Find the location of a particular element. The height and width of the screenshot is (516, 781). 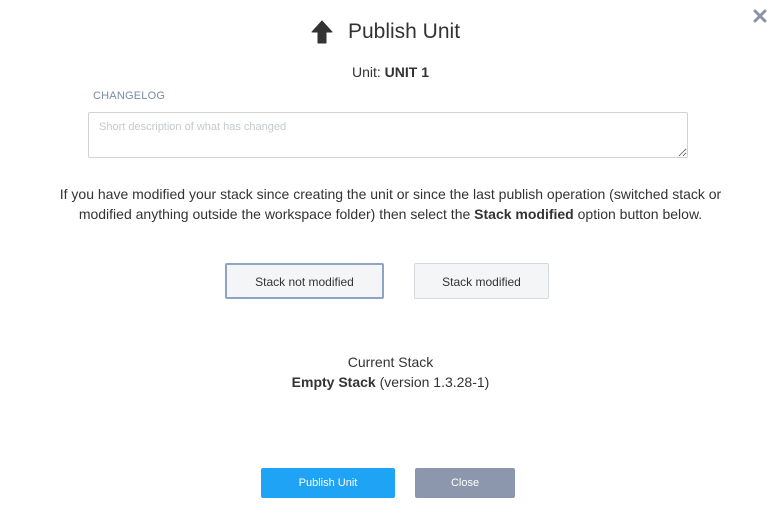

current-stack-value: Empty Stack (version 1.3.28-1) is located at coordinates (390, 382).